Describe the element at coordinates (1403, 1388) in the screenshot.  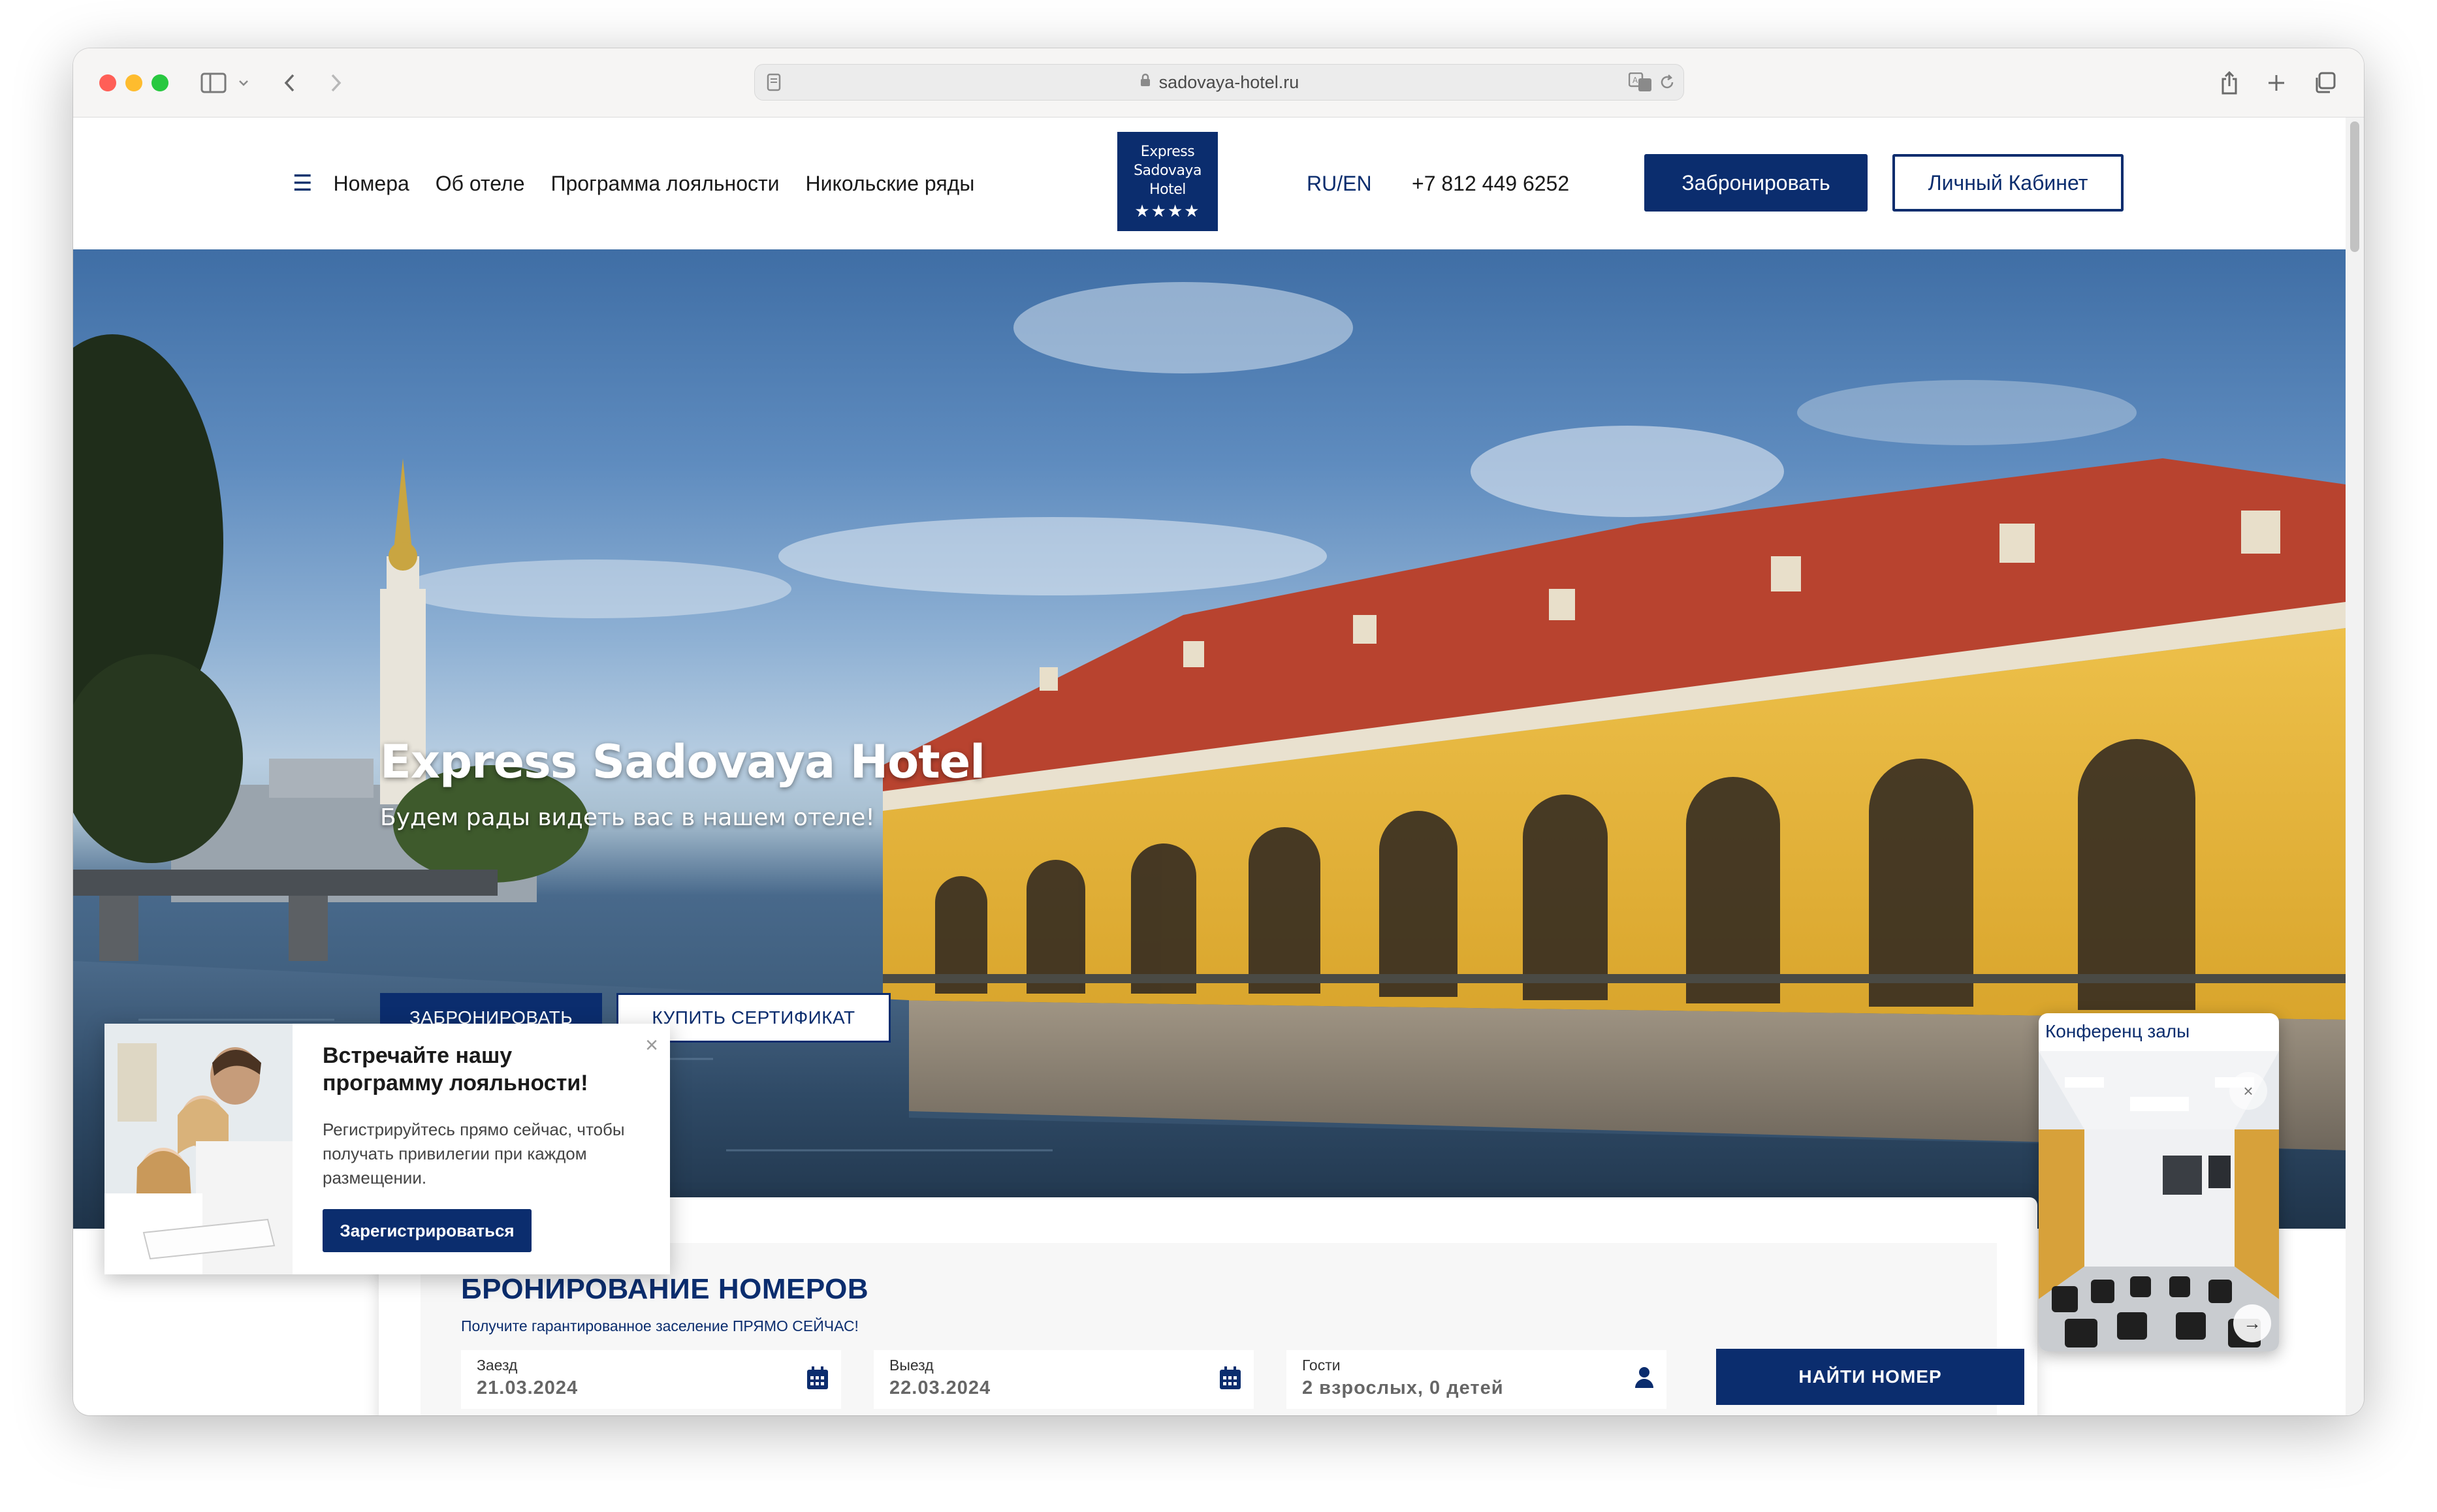
I see `guests-value: 2 взрослых, 0 детей` at that location.